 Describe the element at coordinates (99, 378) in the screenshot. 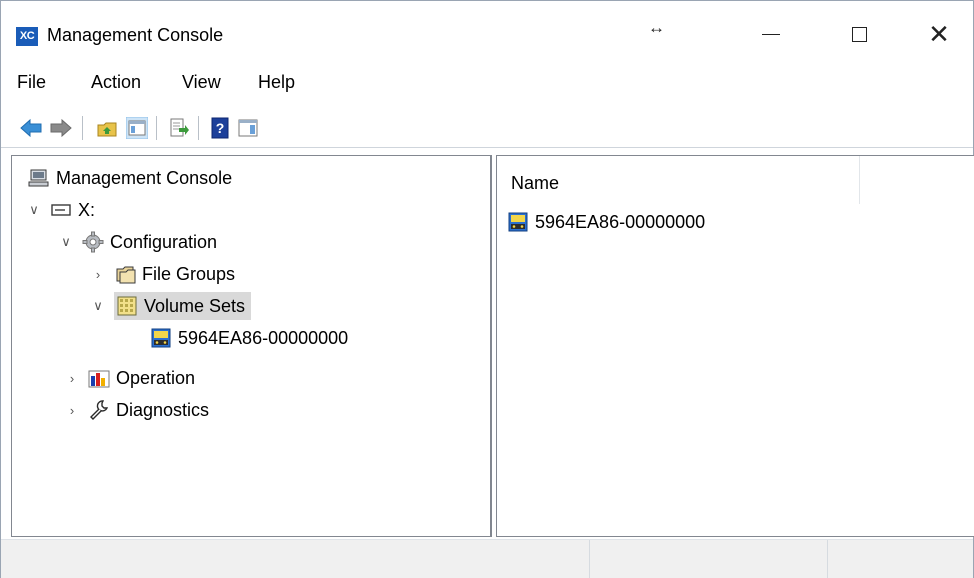

I see `bar-chart-icon` at that location.